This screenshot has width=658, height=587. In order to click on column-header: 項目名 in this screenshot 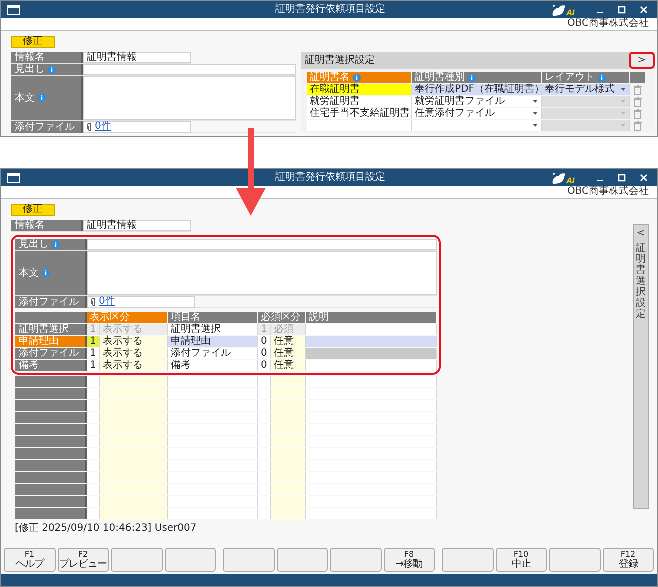, I will do `click(212, 317)`.